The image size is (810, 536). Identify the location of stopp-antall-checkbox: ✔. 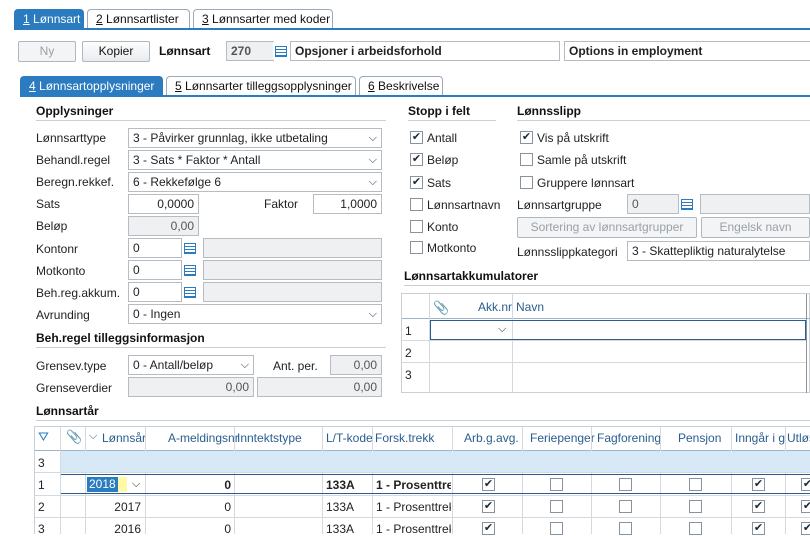
(416, 137).